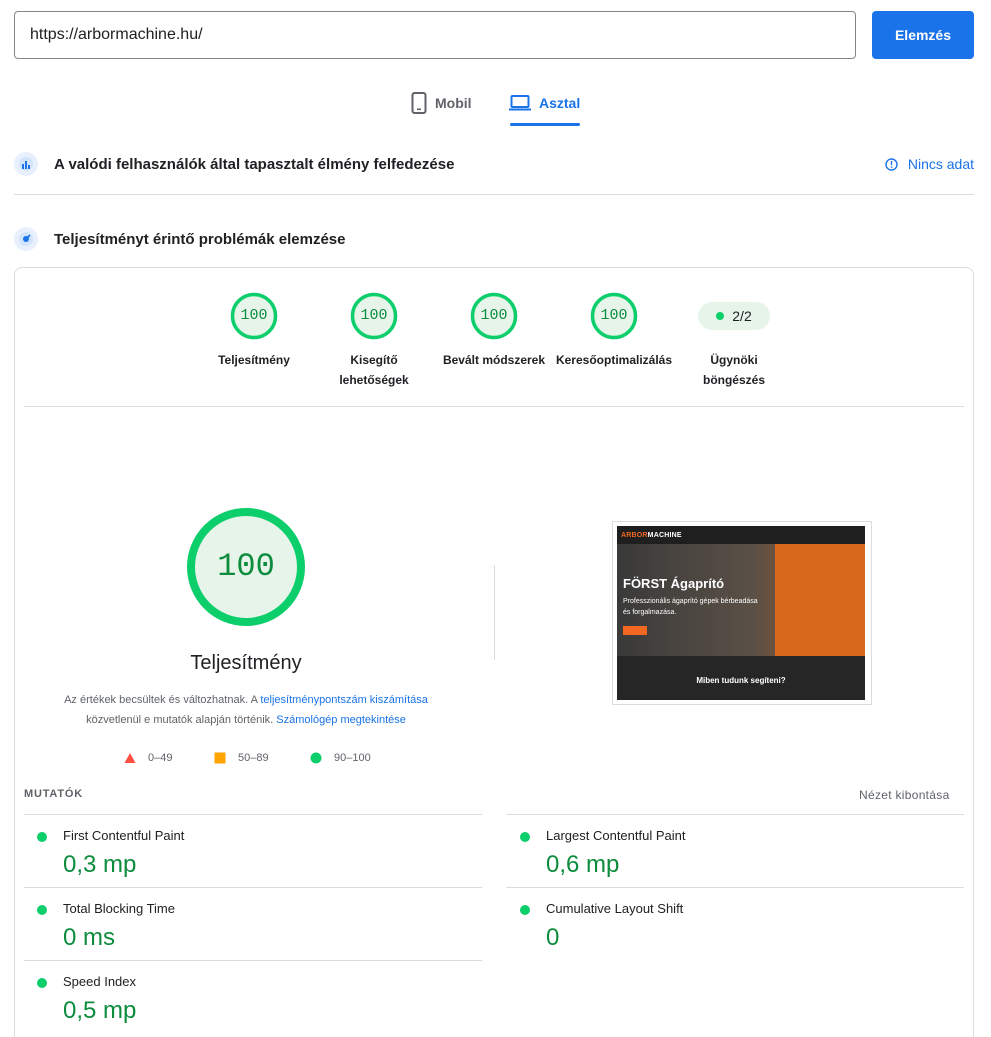  Describe the element at coordinates (254, 360) in the screenshot. I see `category-label-performance: Teljesítmény` at that location.